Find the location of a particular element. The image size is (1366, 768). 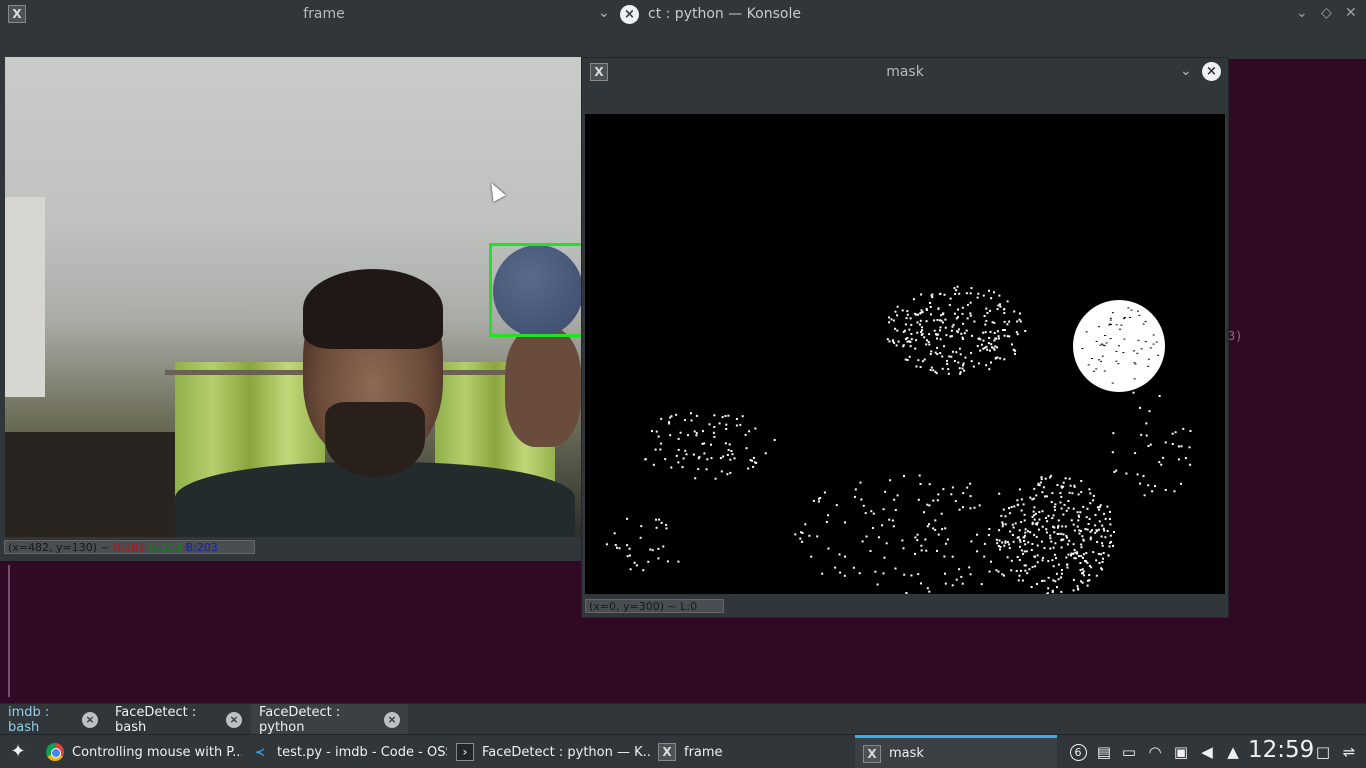

clock: 12:59 is located at coordinates (1281, 750).